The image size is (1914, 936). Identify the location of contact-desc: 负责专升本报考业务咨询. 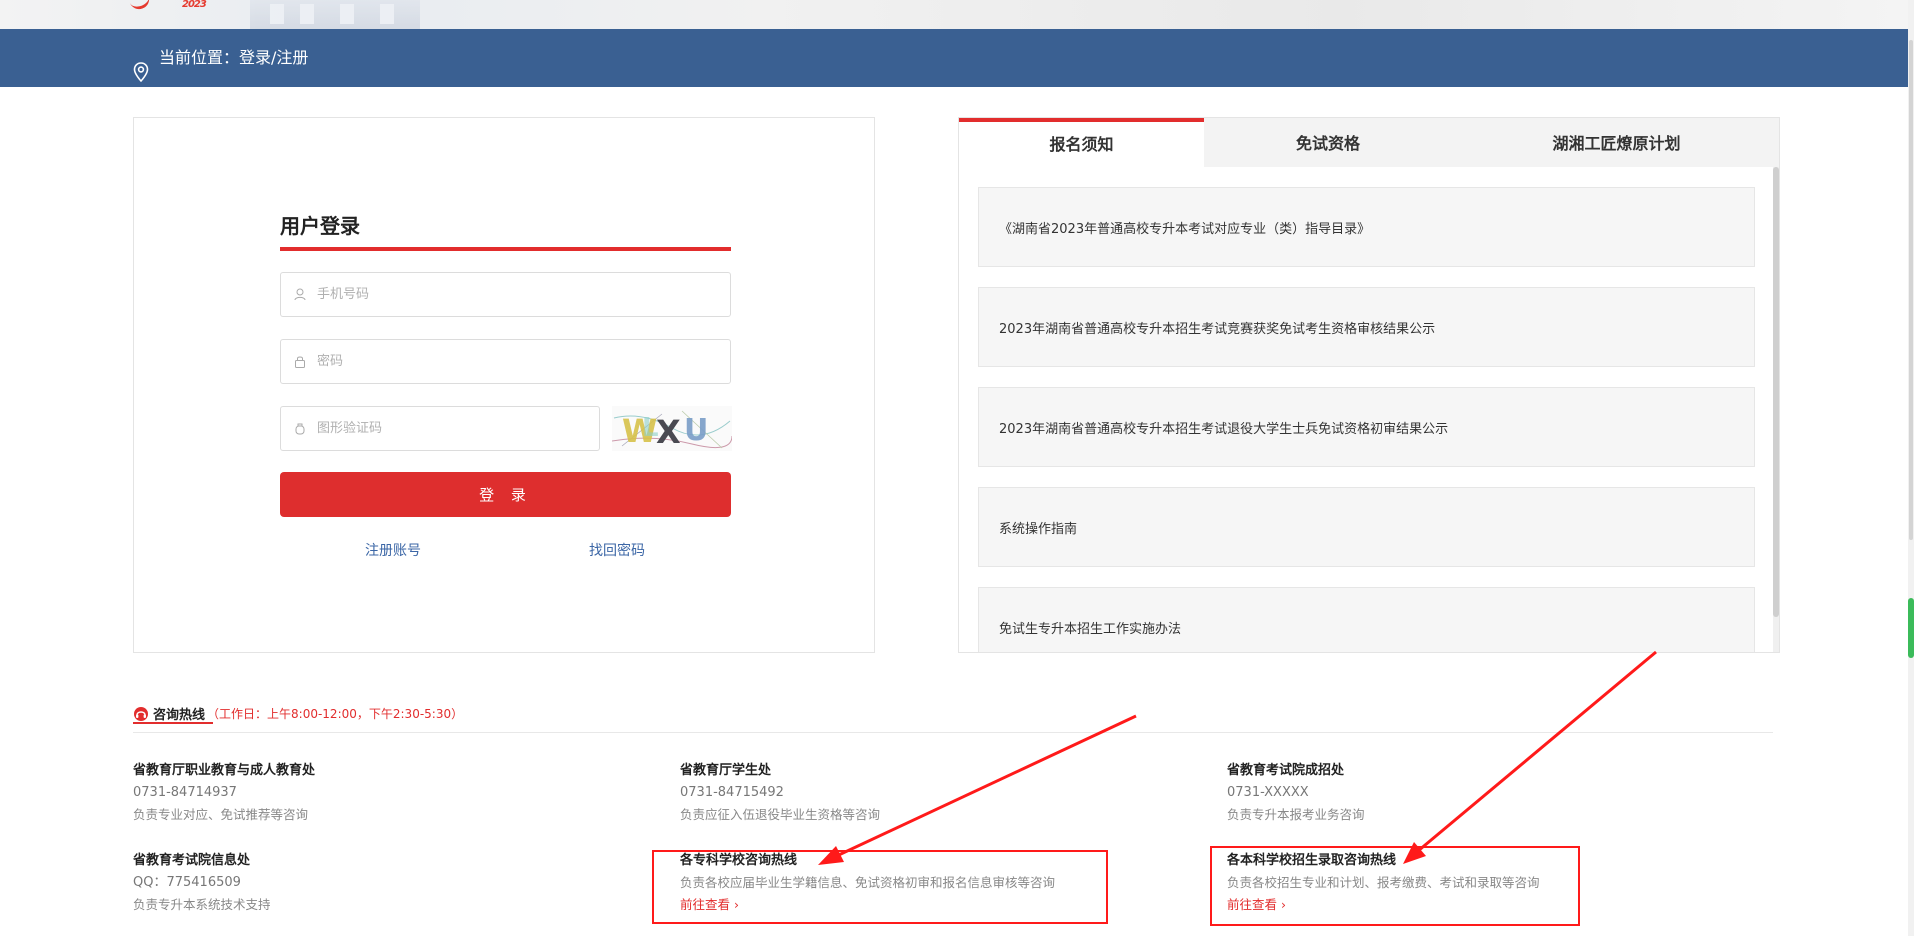
(1296, 814).